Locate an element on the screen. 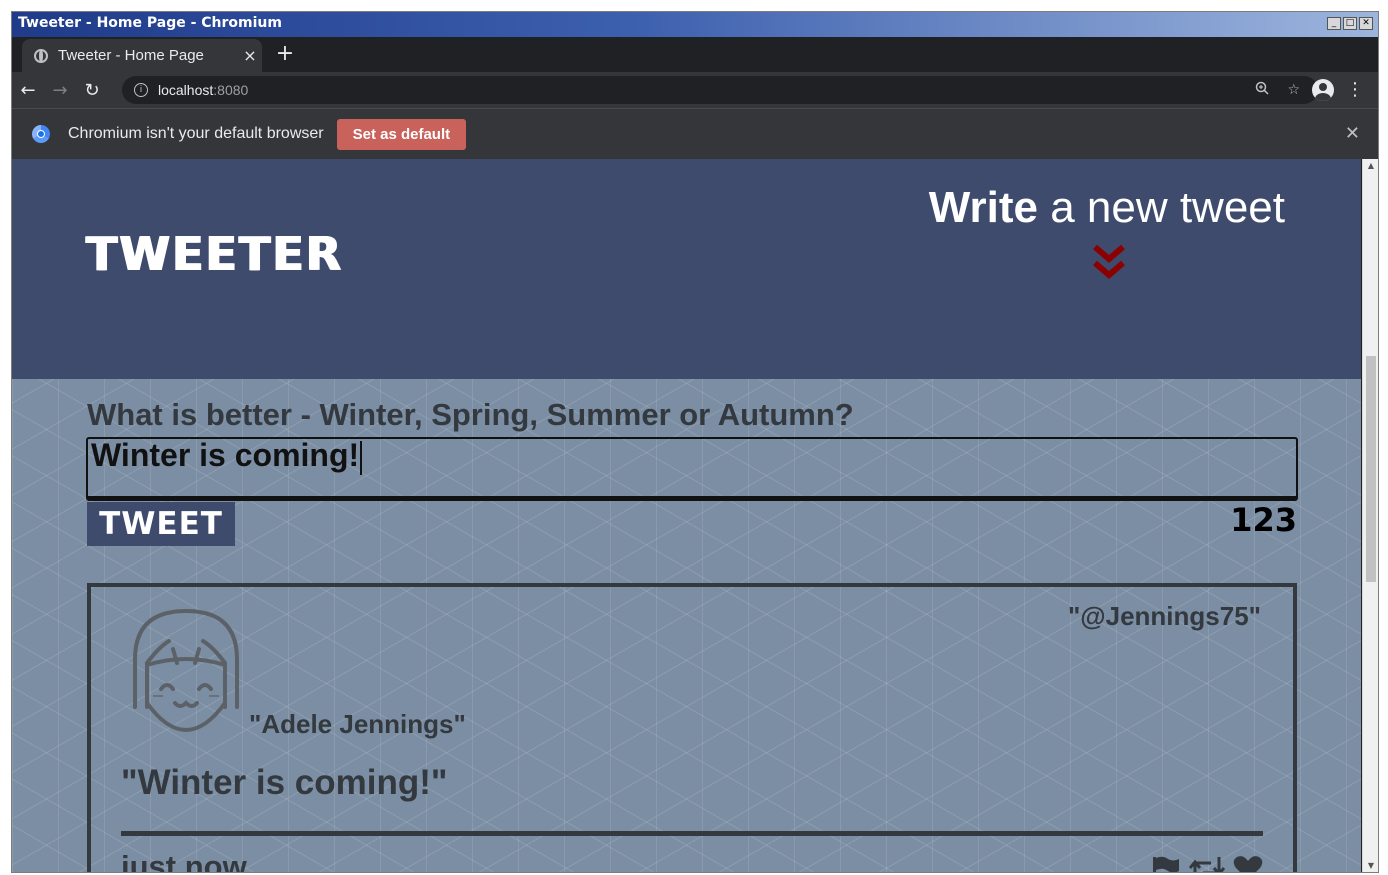  globe-icon is located at coordinates (41, 55).